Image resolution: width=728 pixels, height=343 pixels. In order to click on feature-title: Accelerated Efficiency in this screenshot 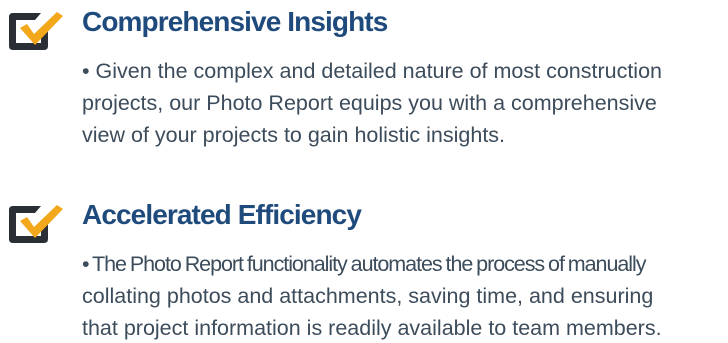, I will do `click(222, 214)`.